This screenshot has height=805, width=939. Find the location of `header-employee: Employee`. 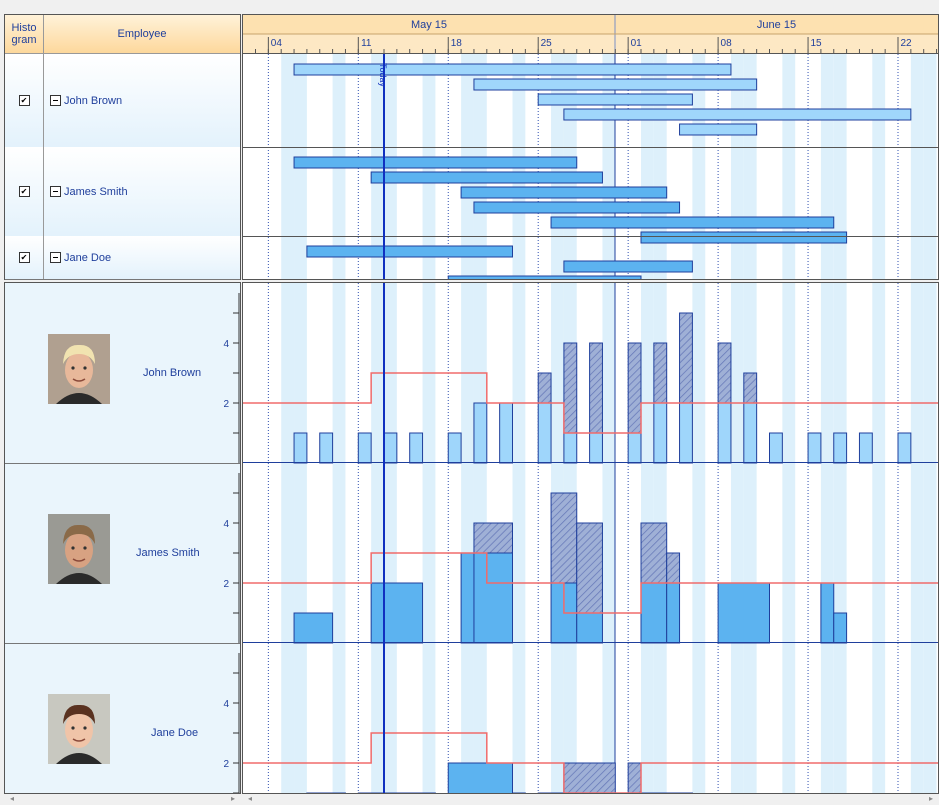

header-employee: Employee is located at coordinates (142, 34).